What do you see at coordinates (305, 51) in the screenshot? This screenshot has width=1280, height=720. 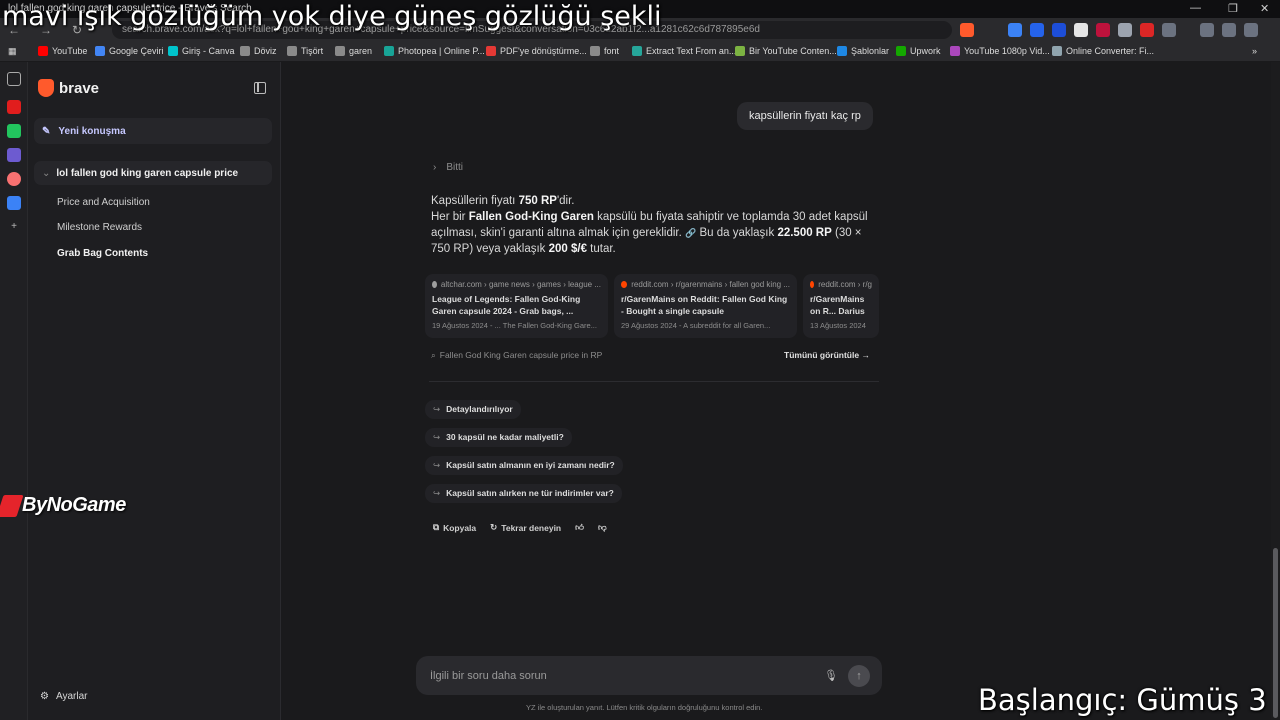 I see `bookmark-item: Tişört` at bounding box center [305, 51].